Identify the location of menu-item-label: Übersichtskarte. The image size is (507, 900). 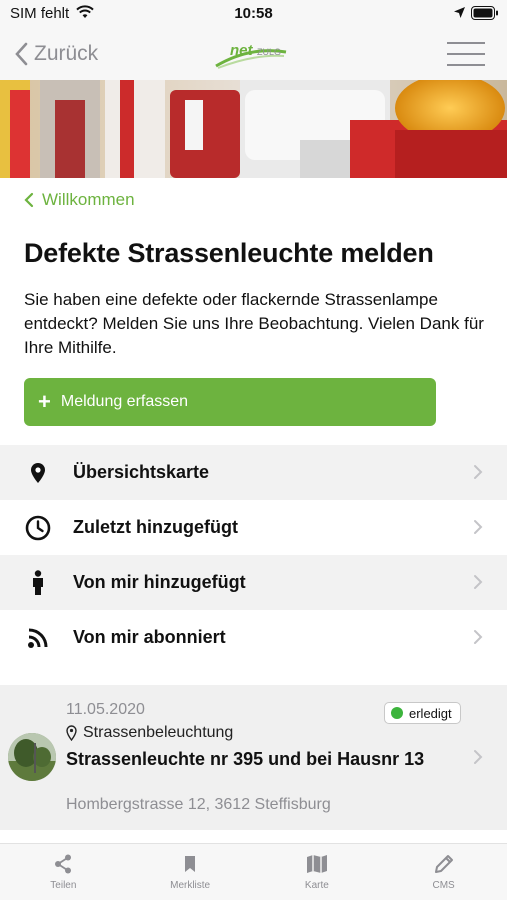
(141, 472).